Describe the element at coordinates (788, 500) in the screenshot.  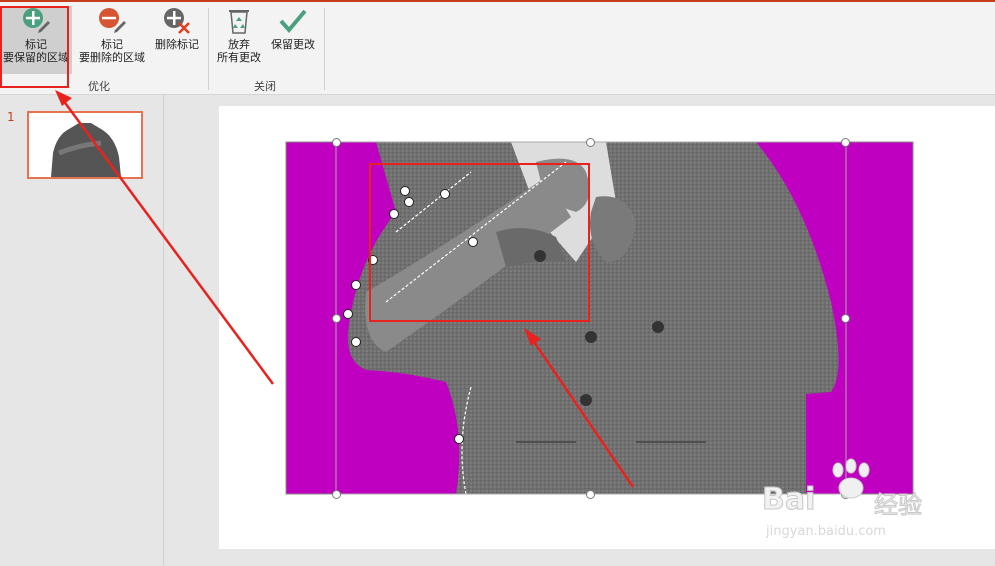
I see `watermark-brand: Bai` at that location.